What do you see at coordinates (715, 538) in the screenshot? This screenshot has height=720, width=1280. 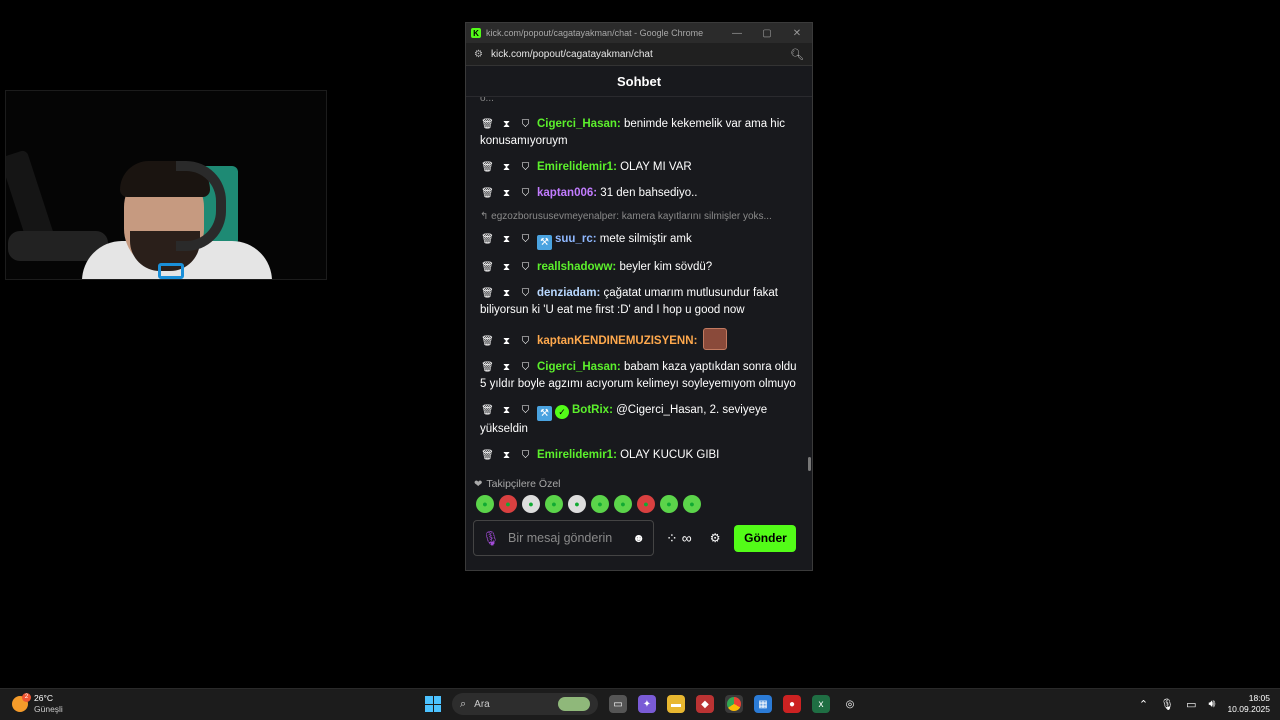 I see `settings-gear-icon: ⚙` at bounding box center [715, 538].